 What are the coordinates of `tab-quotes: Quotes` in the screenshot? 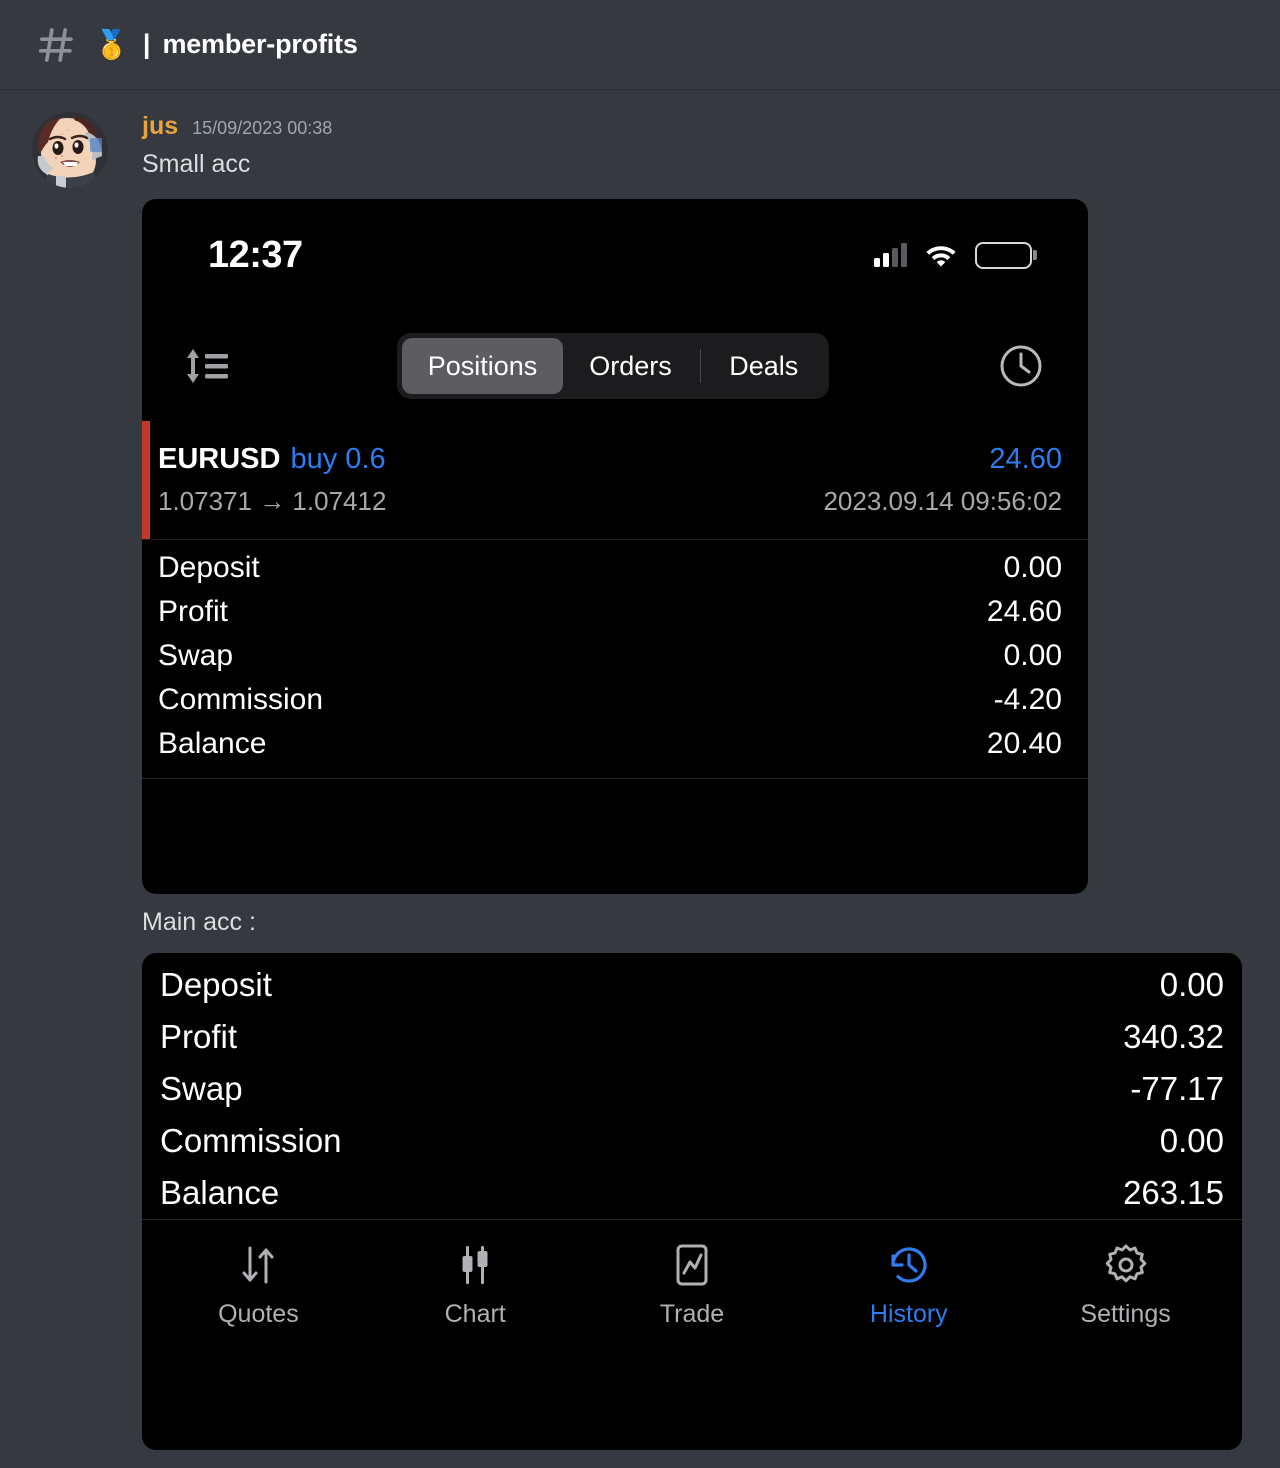 It's located at (258, 1285).